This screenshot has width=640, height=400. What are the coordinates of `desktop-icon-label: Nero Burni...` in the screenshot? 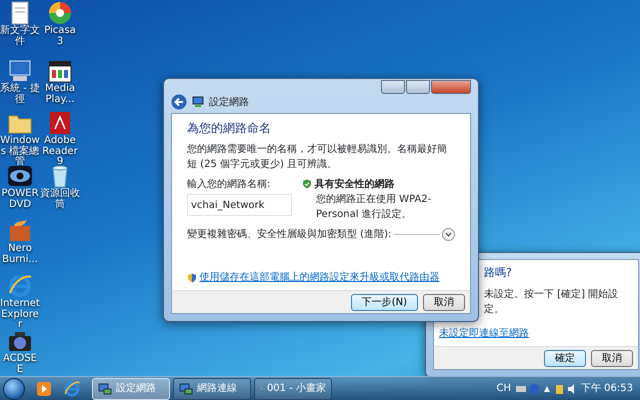 It's located at (20, 254).